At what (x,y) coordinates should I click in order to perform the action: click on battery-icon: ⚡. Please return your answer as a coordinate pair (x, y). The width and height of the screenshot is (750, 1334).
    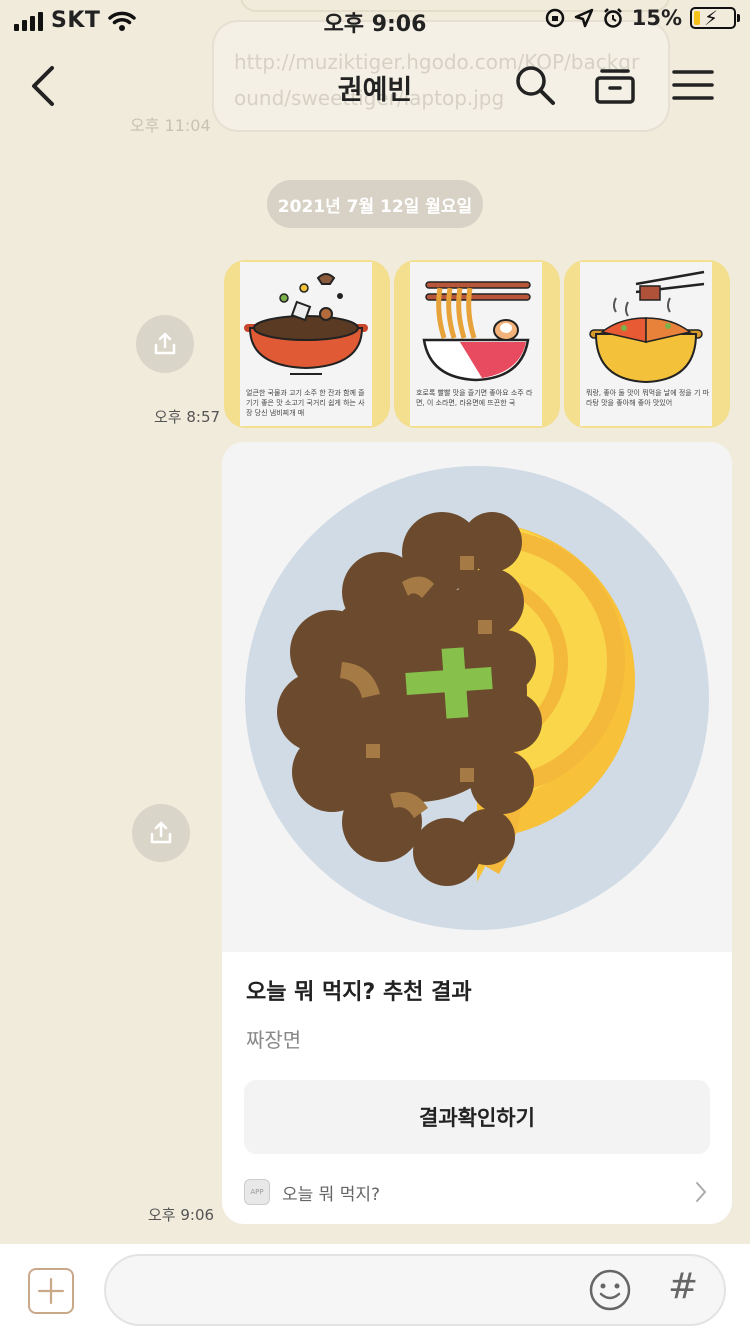
    Looking at the image, I should click on (715, 18).